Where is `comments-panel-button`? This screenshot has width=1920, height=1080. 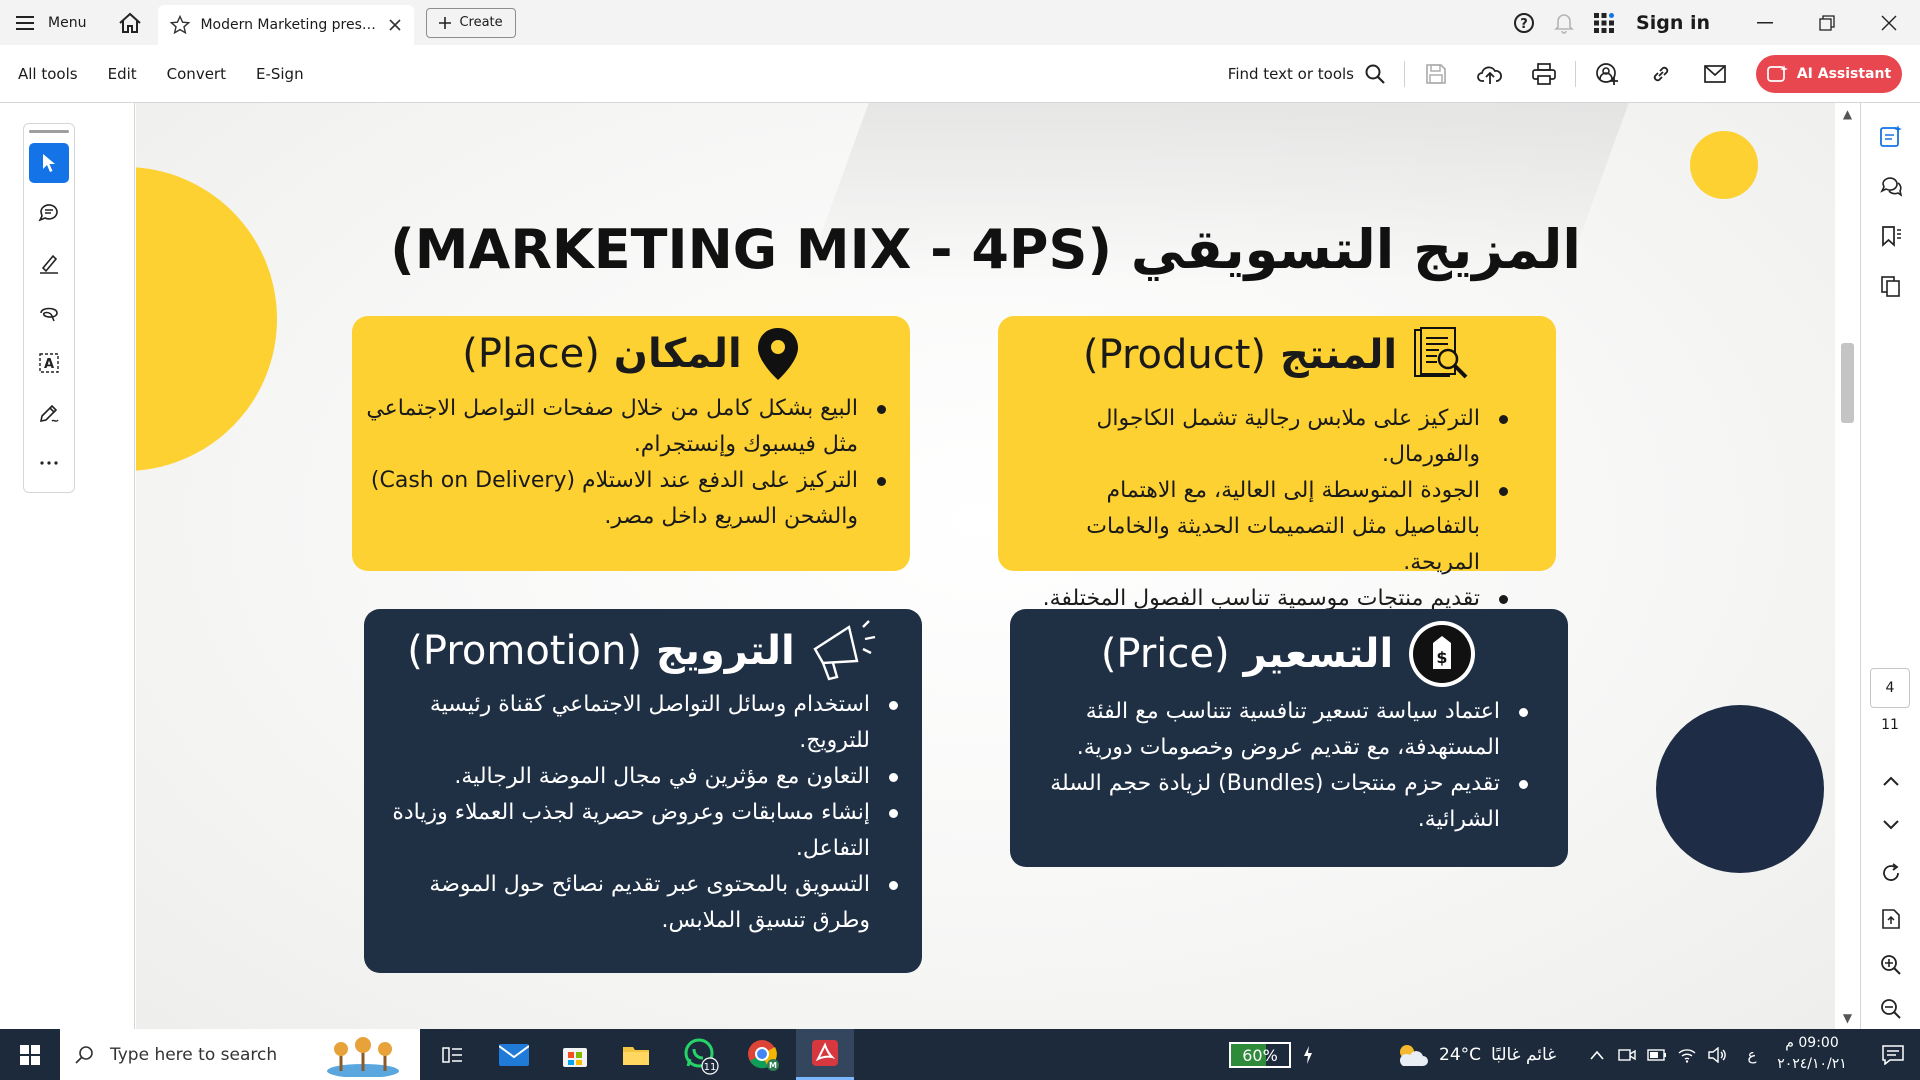 comments-panel-button is located at coordinates (1890, 186).